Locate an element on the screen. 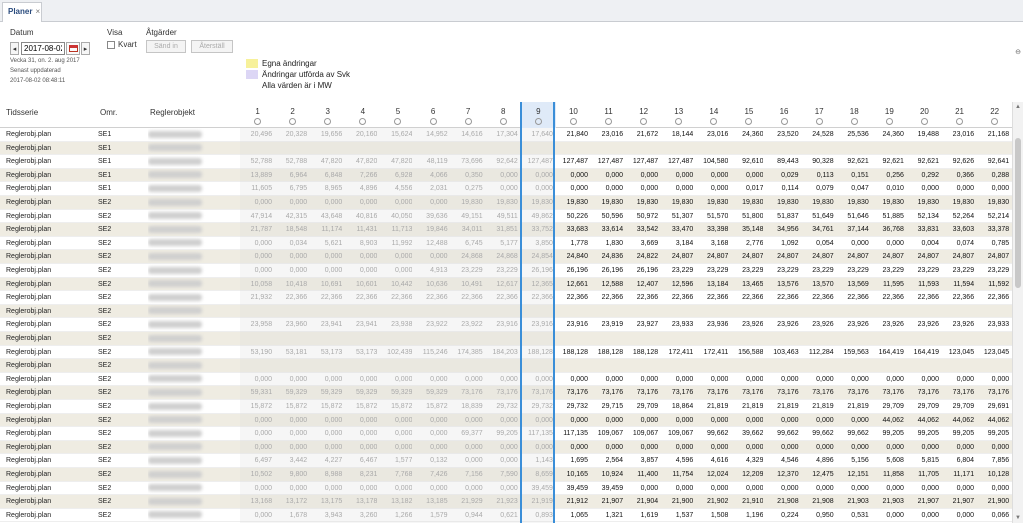  hour-header-17: 17 is located at coordinates (819, 115).